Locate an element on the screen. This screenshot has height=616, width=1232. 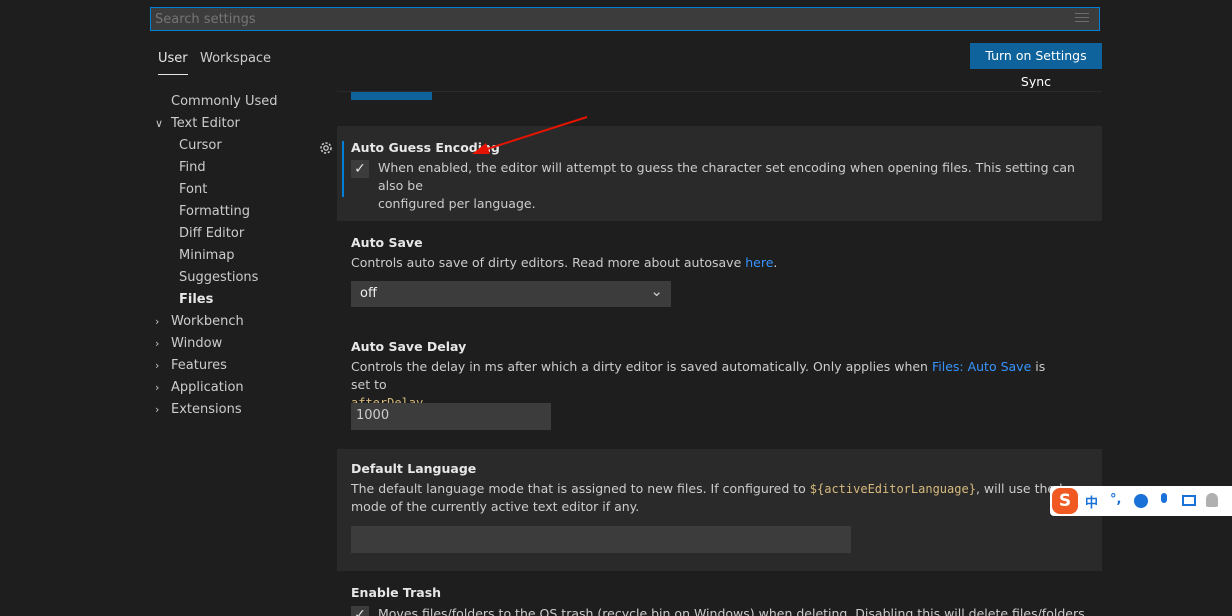
toc-item-workbench: › Workbench is located at coordinates (199, 322).